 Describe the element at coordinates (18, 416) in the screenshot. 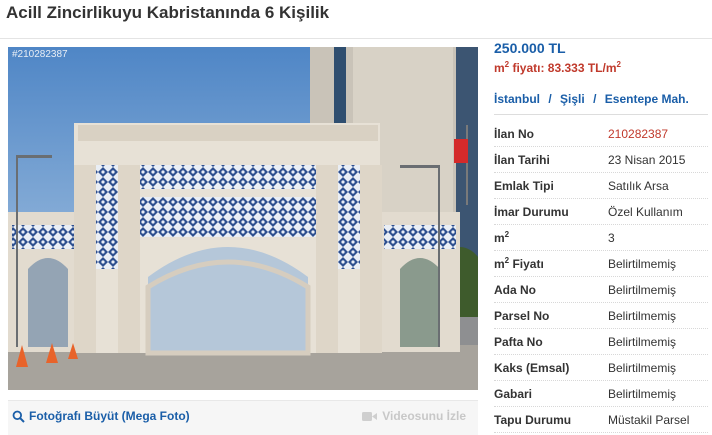

I see `search-icon` at that location.